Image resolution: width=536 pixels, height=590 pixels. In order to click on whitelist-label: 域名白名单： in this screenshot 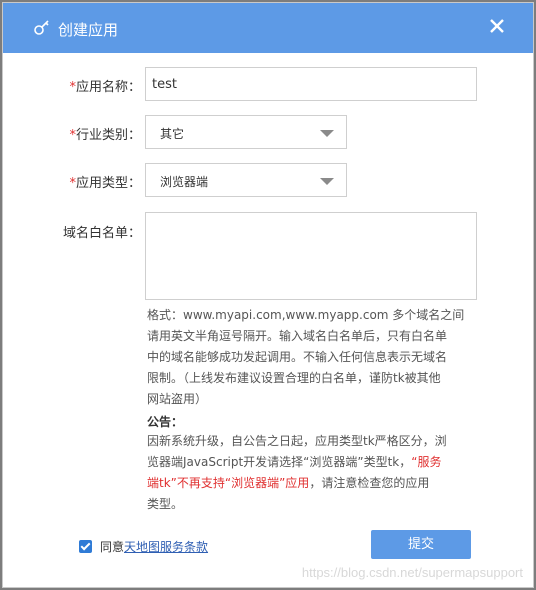, I will do `click(101, 233)`.